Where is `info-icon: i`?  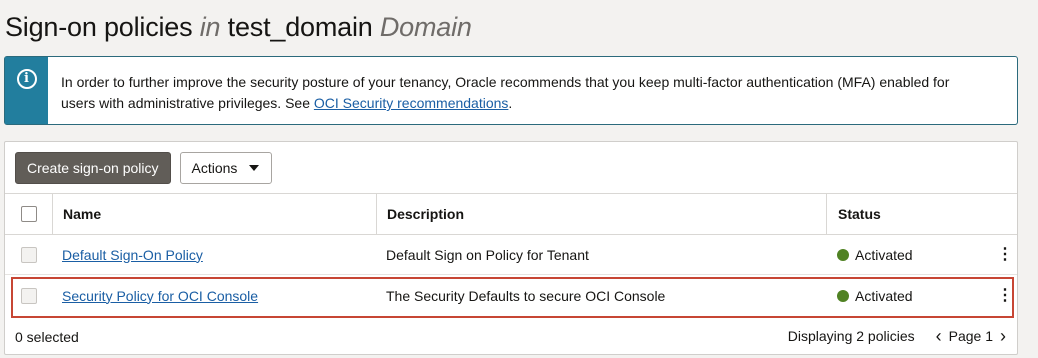
info-icon: i is located at coordinates (26, 79).